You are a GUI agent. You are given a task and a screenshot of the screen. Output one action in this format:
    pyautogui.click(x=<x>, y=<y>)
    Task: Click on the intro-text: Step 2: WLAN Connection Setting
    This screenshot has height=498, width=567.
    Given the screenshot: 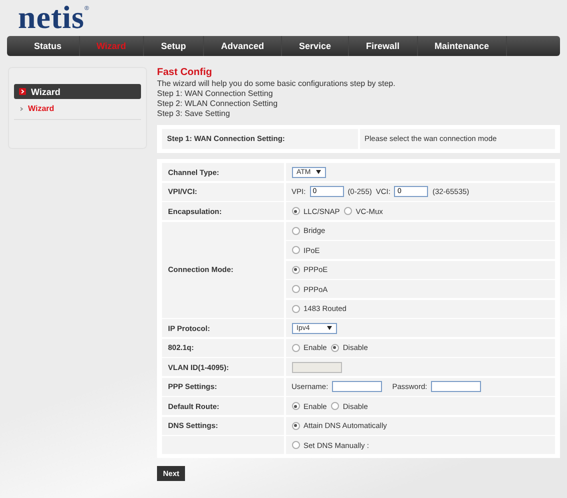 What is the action you would take?
    pyautogui.click(x=218, y=104)
    